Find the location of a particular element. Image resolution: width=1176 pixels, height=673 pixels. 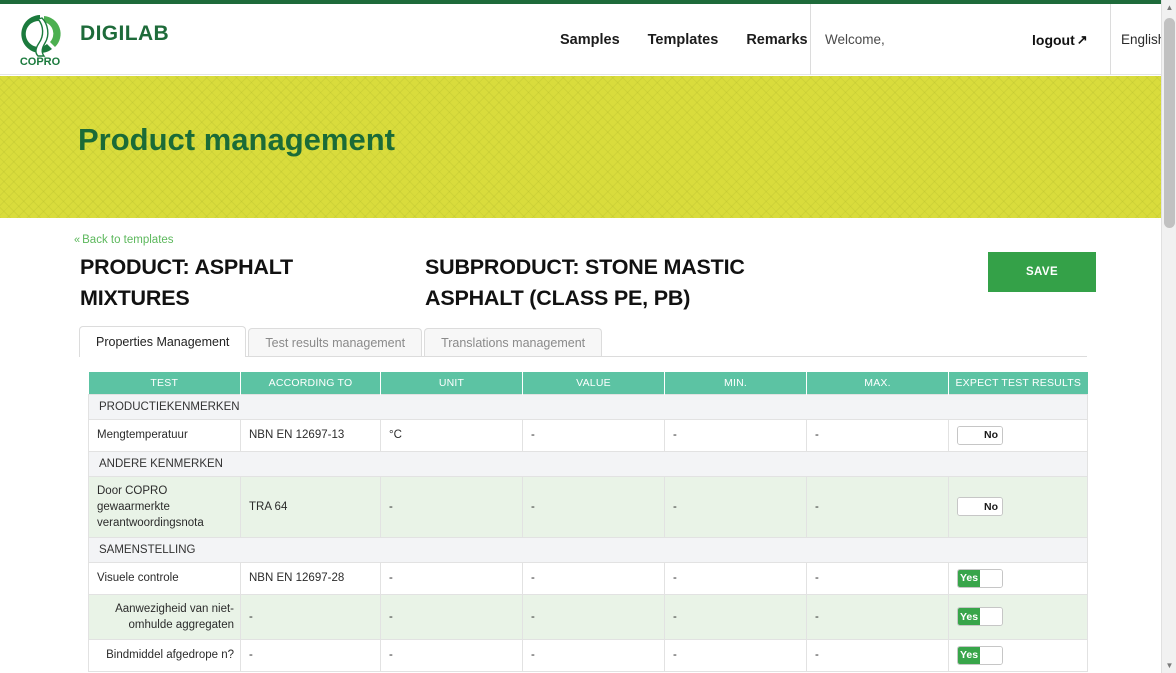

column-header-max: MAX. is located at coordinates (877, 383).